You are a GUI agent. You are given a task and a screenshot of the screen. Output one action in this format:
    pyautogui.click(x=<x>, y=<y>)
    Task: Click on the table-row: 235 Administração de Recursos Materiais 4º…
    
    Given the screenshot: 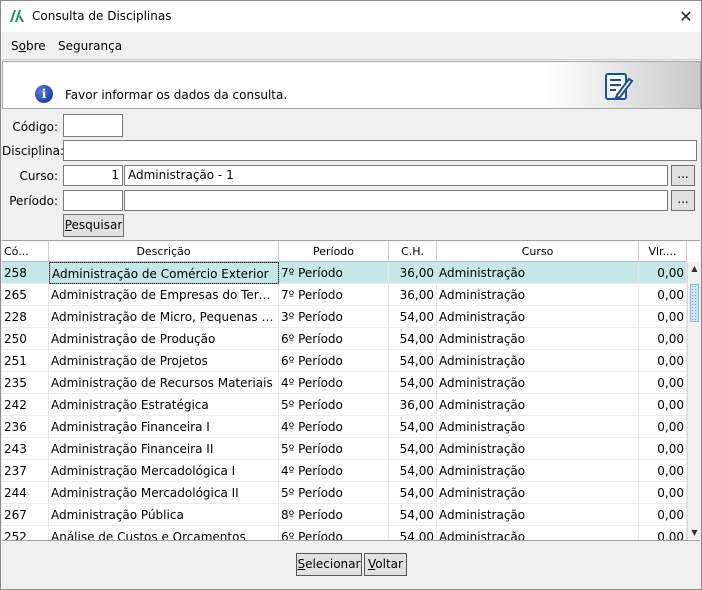 What is the action you would take?
    pyautogui.click(x=344, y=383)
    